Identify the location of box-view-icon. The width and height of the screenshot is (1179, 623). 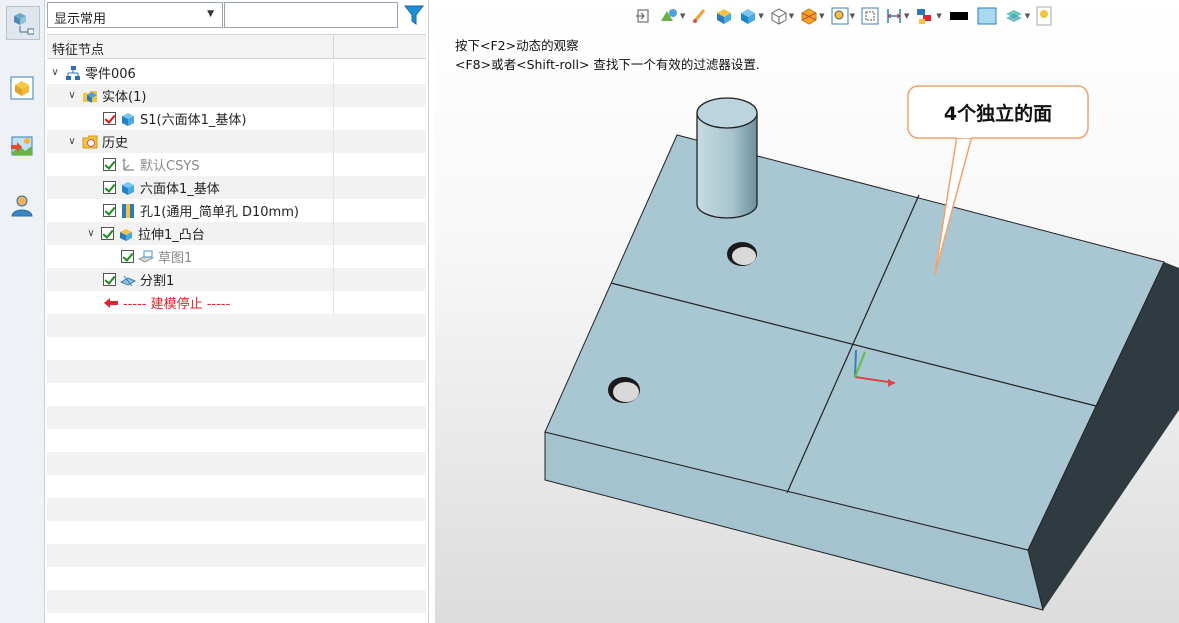
(22, 88).